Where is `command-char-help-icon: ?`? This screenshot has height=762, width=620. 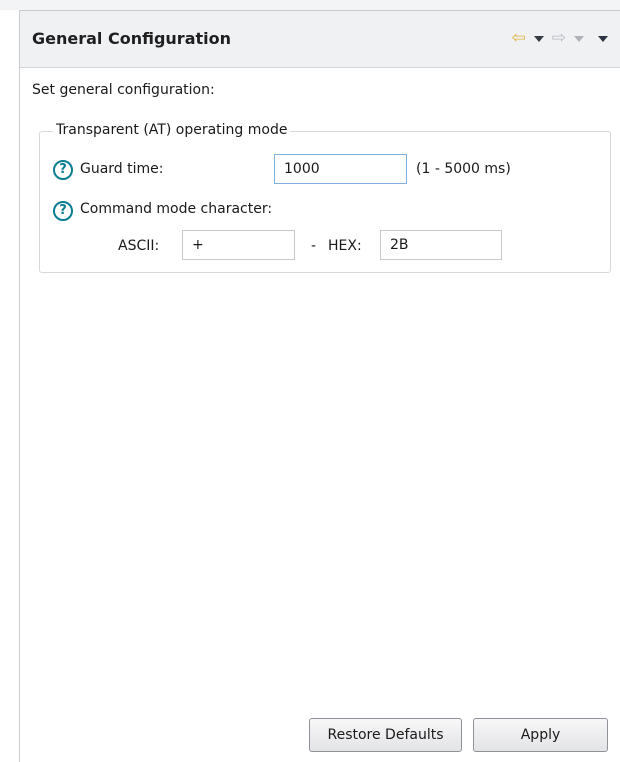
command-char-help-icon: ? is located at coordinates (63, 211).